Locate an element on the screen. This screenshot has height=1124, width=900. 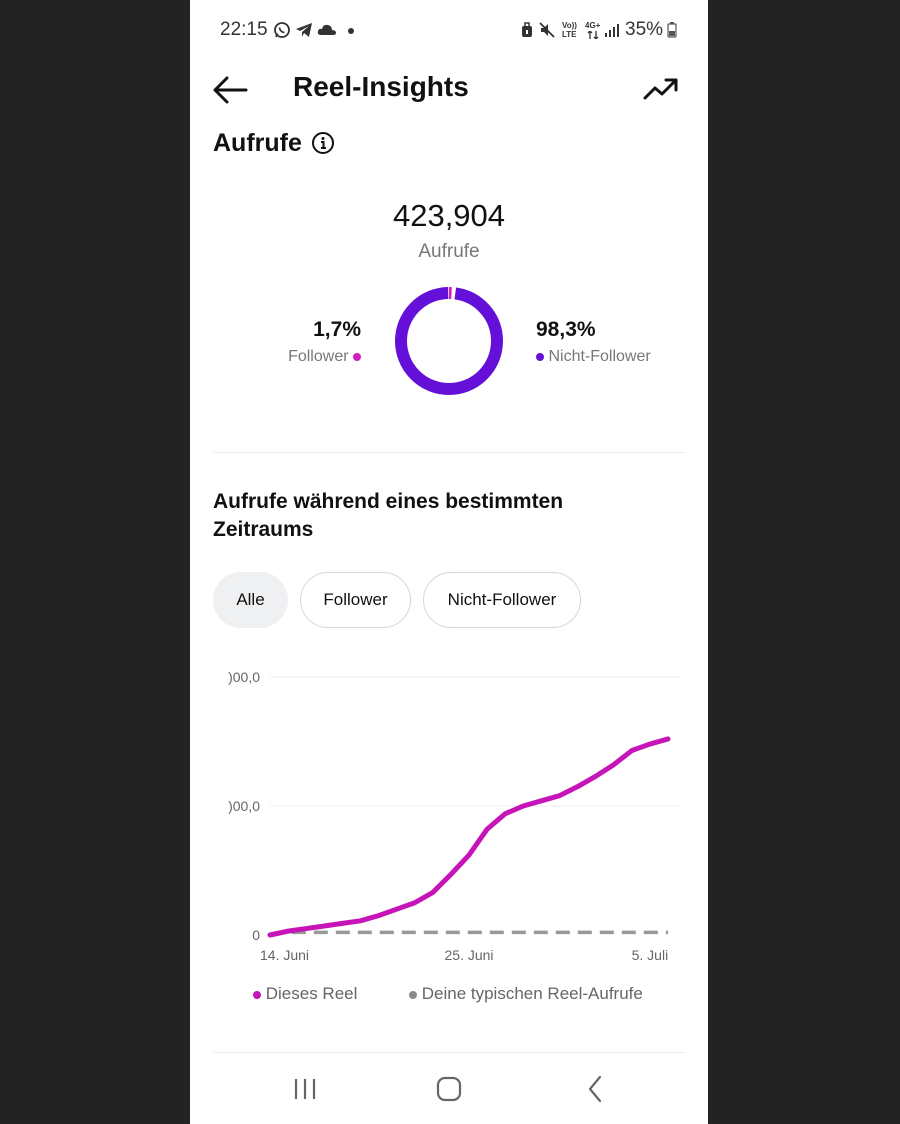
signal-icon is located at coordinates (612, 30).